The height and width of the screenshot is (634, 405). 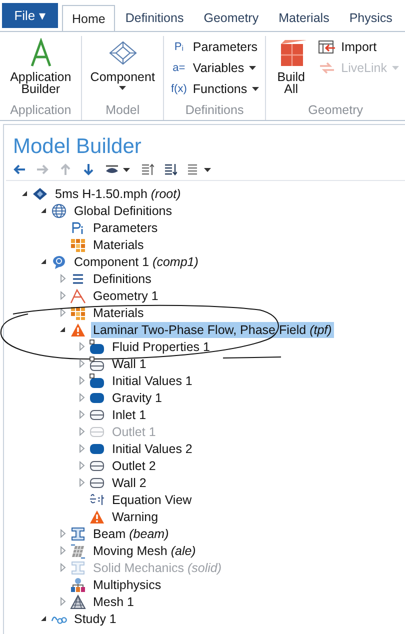 What do you see at coordinates (19, 169) in the screenshot?
I see `back-arrow-icon` at bounding box center [19, 169].